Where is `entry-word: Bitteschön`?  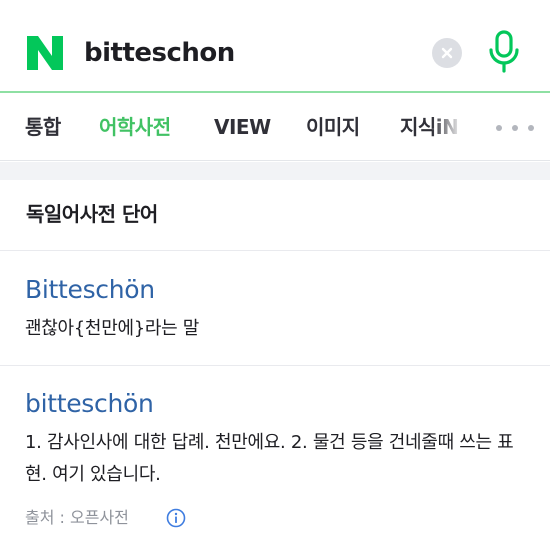 entry-word: Bitteschön is located at coordinates (90, 290).